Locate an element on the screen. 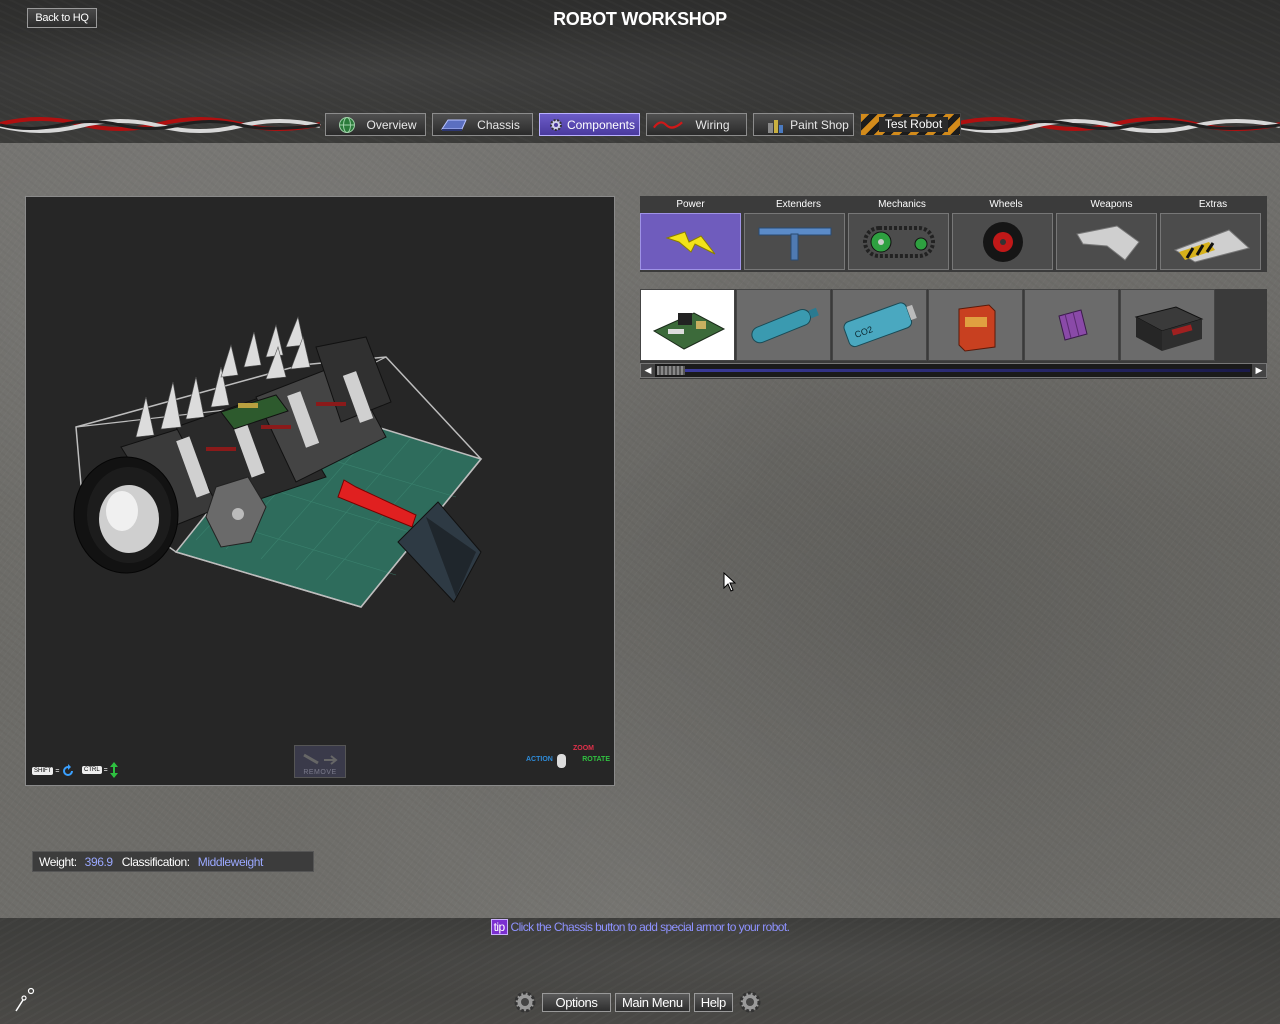  circuit-board-icon is located at coordinates (688, 331).